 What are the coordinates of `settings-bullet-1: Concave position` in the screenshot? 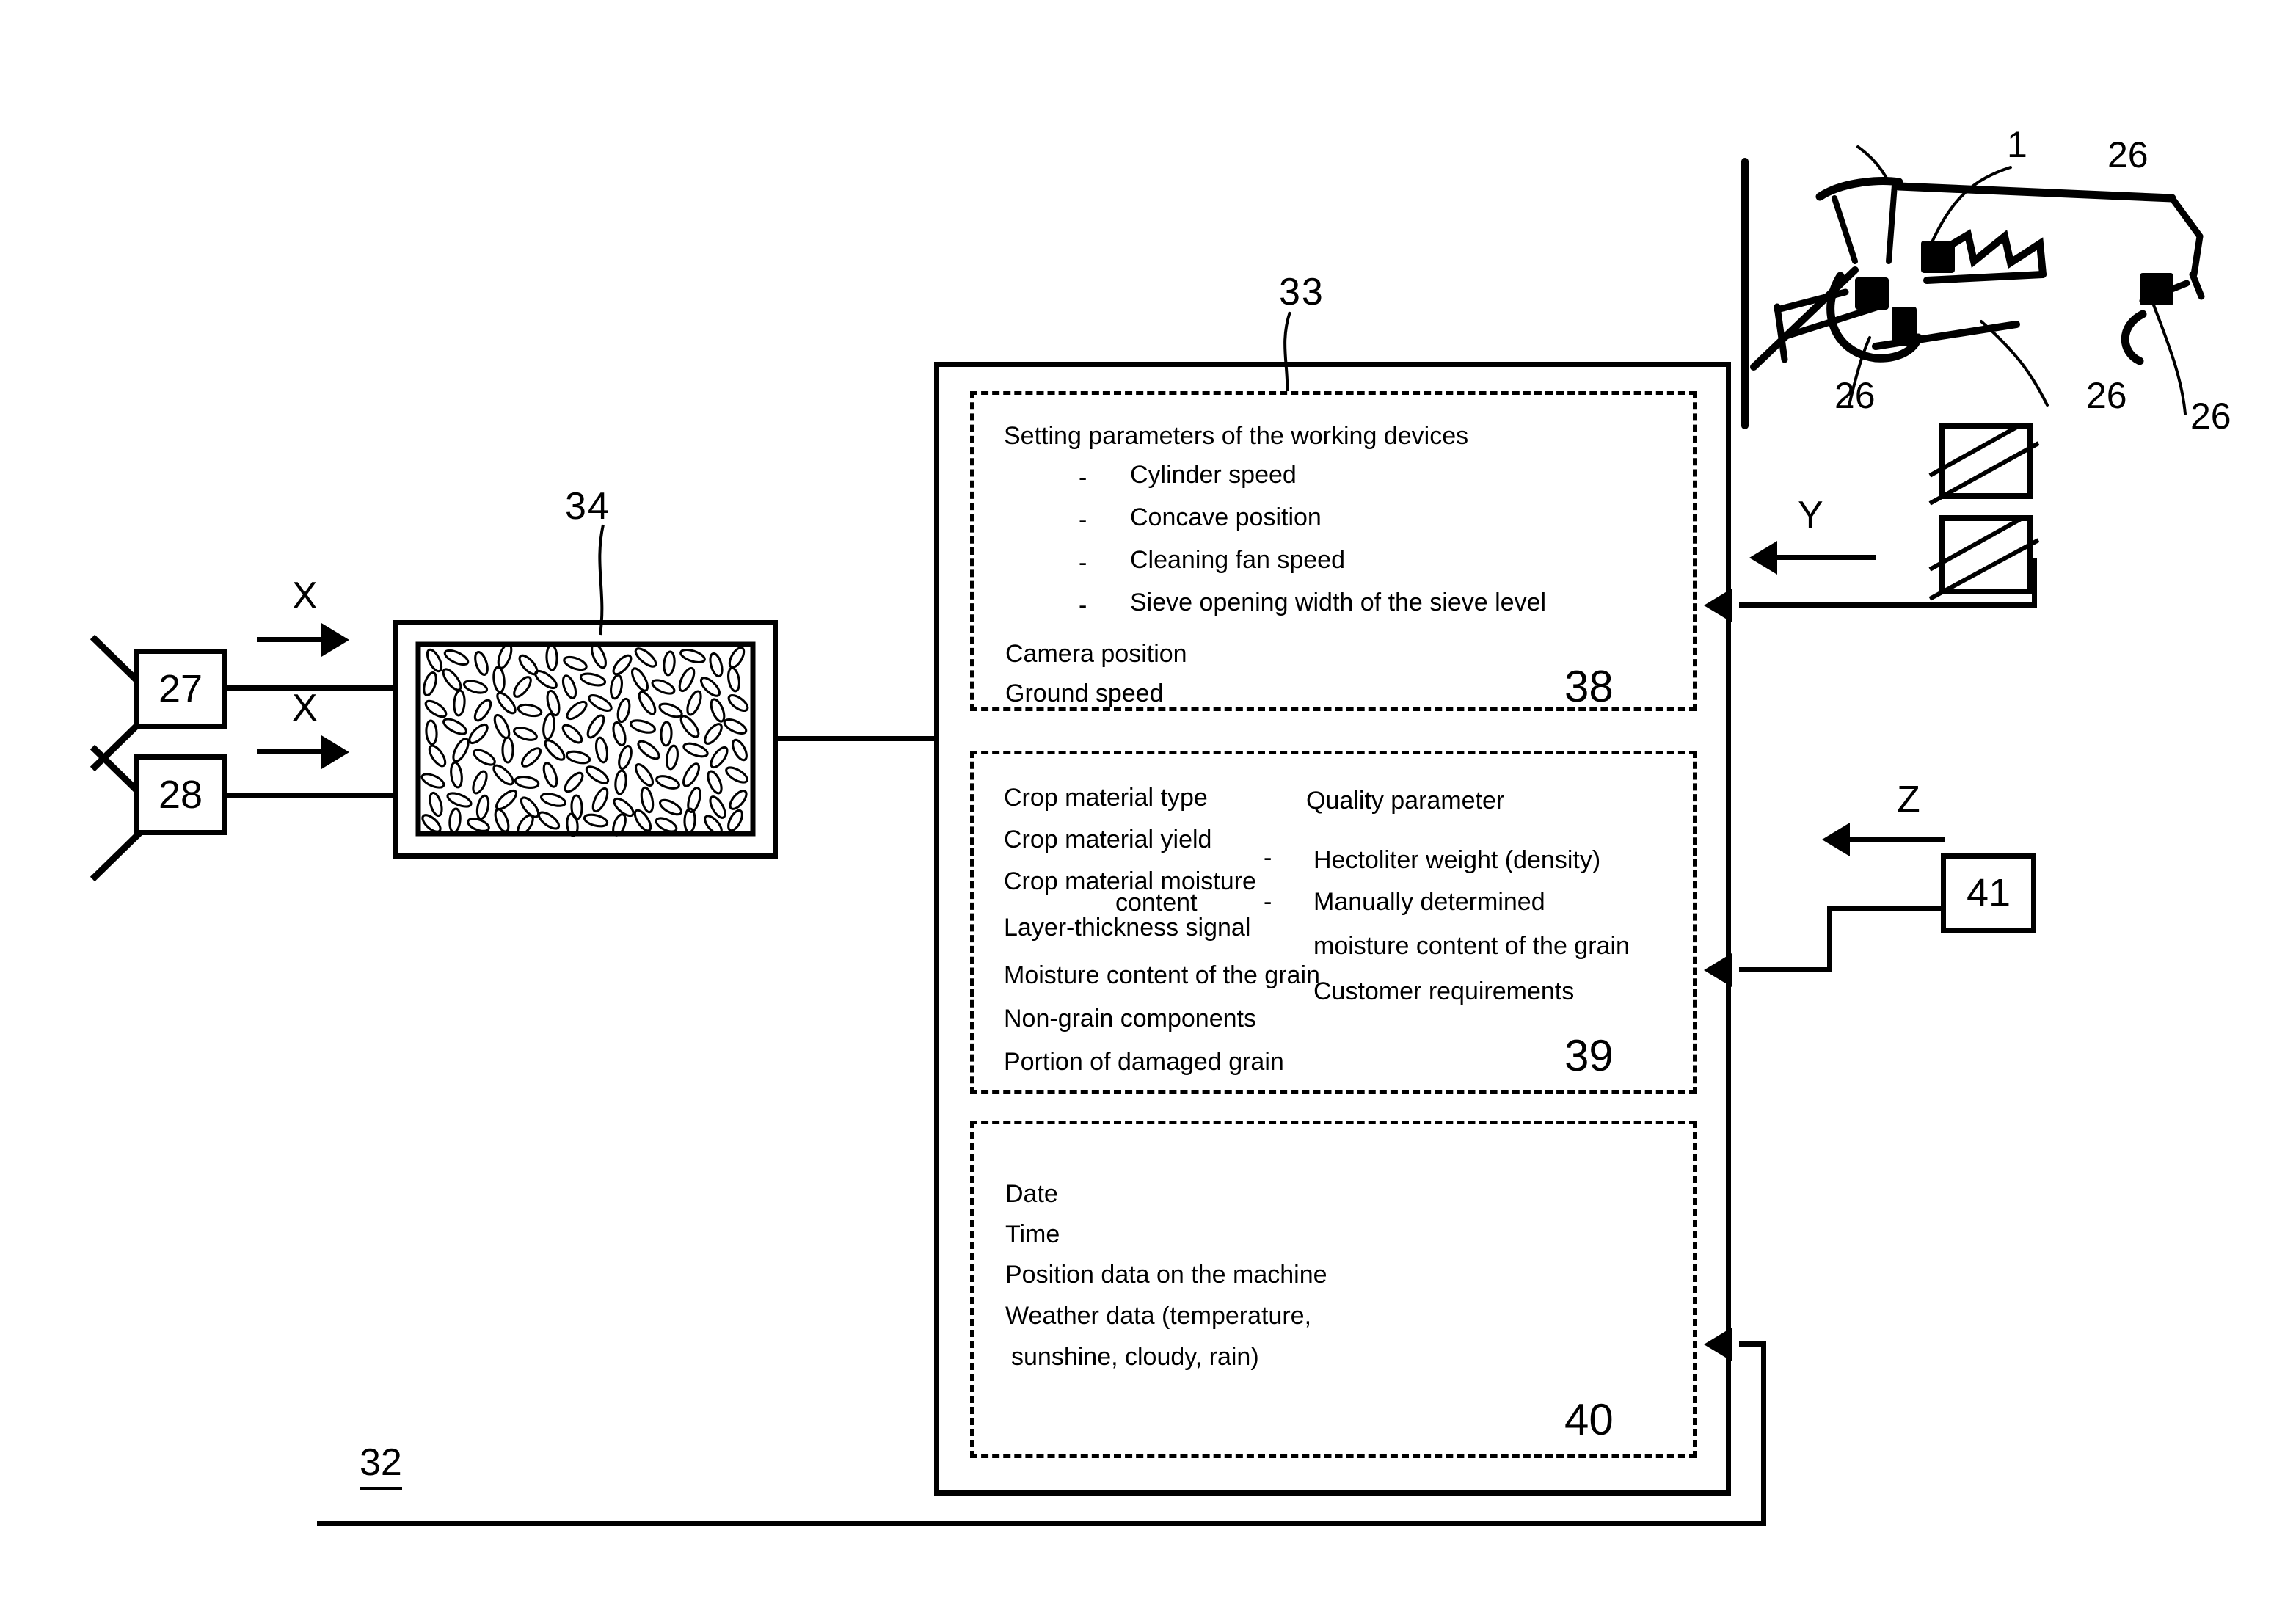 It's located at (1226, 517).